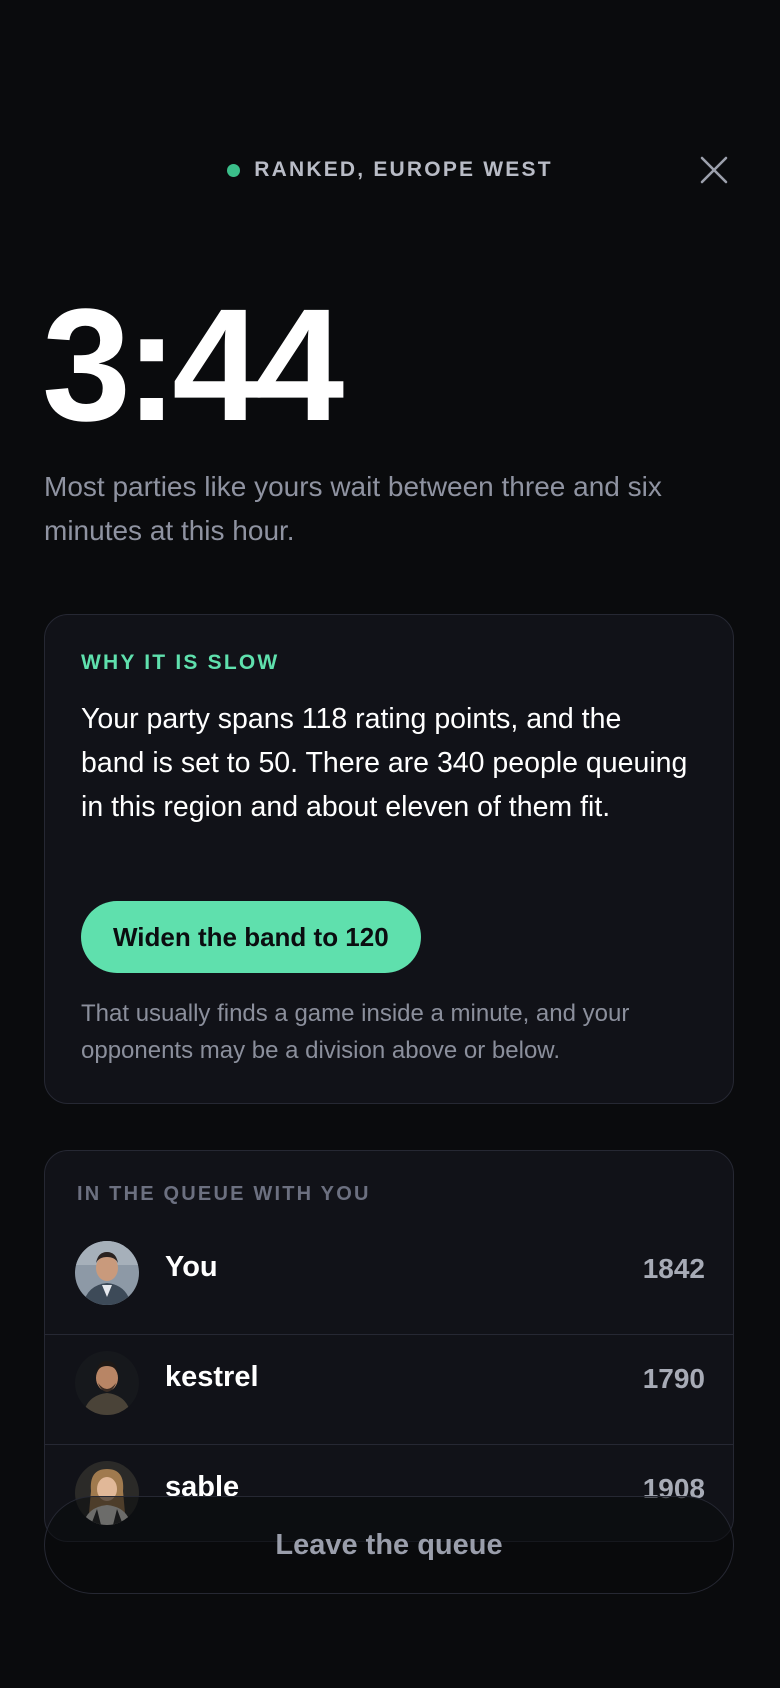  Describe the element at coordinates (251, 937) in the screenshot. I see `widen-band-button: Widen the band to 120` at that location.